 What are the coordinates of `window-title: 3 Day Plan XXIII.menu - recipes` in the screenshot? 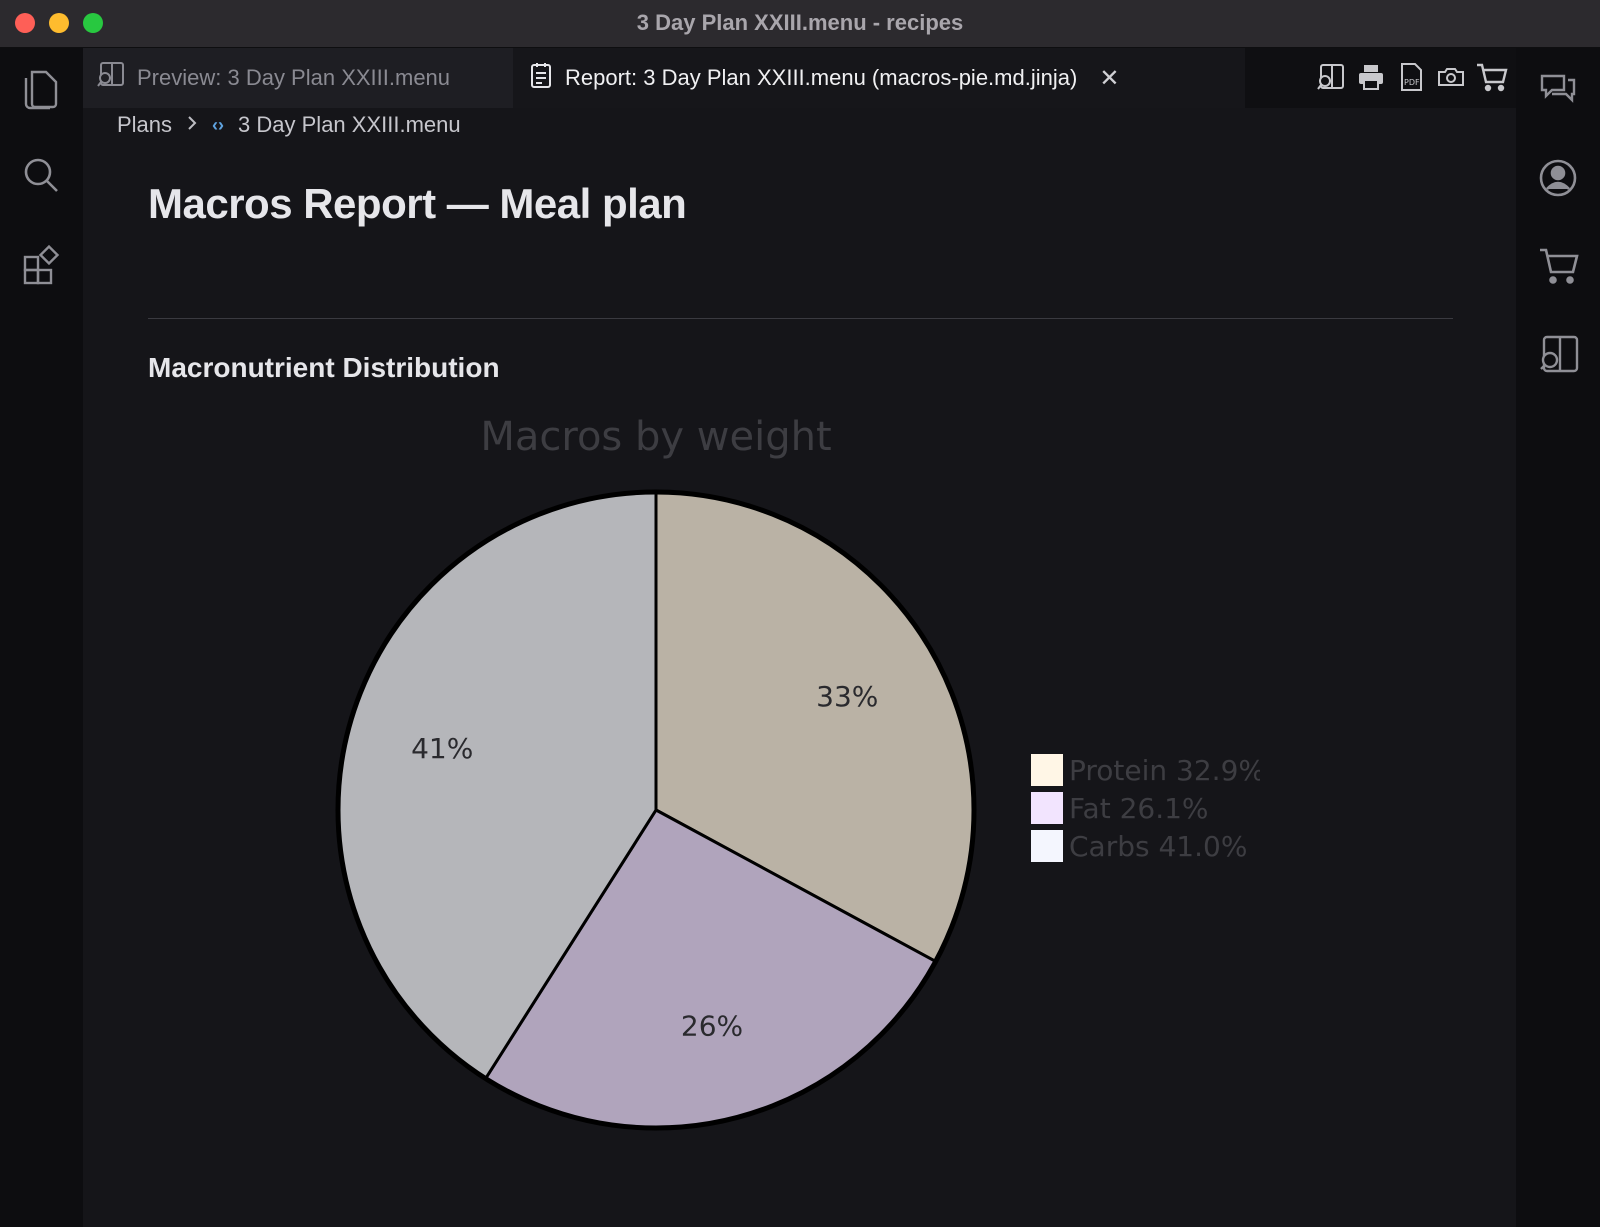 It's located at (800, 22).